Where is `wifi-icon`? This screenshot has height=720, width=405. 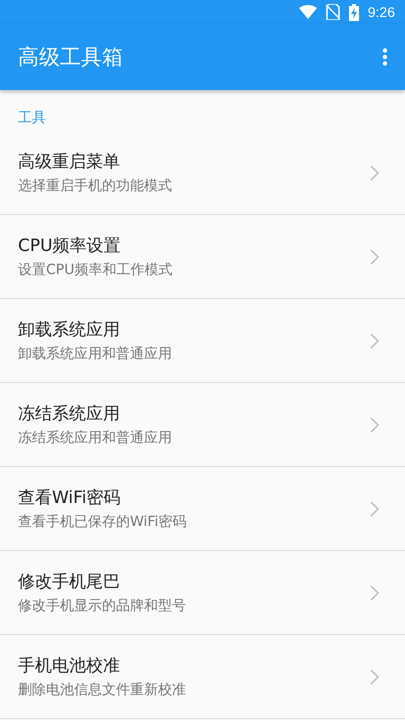
wifi-icon is located at coordinates (307, 12).